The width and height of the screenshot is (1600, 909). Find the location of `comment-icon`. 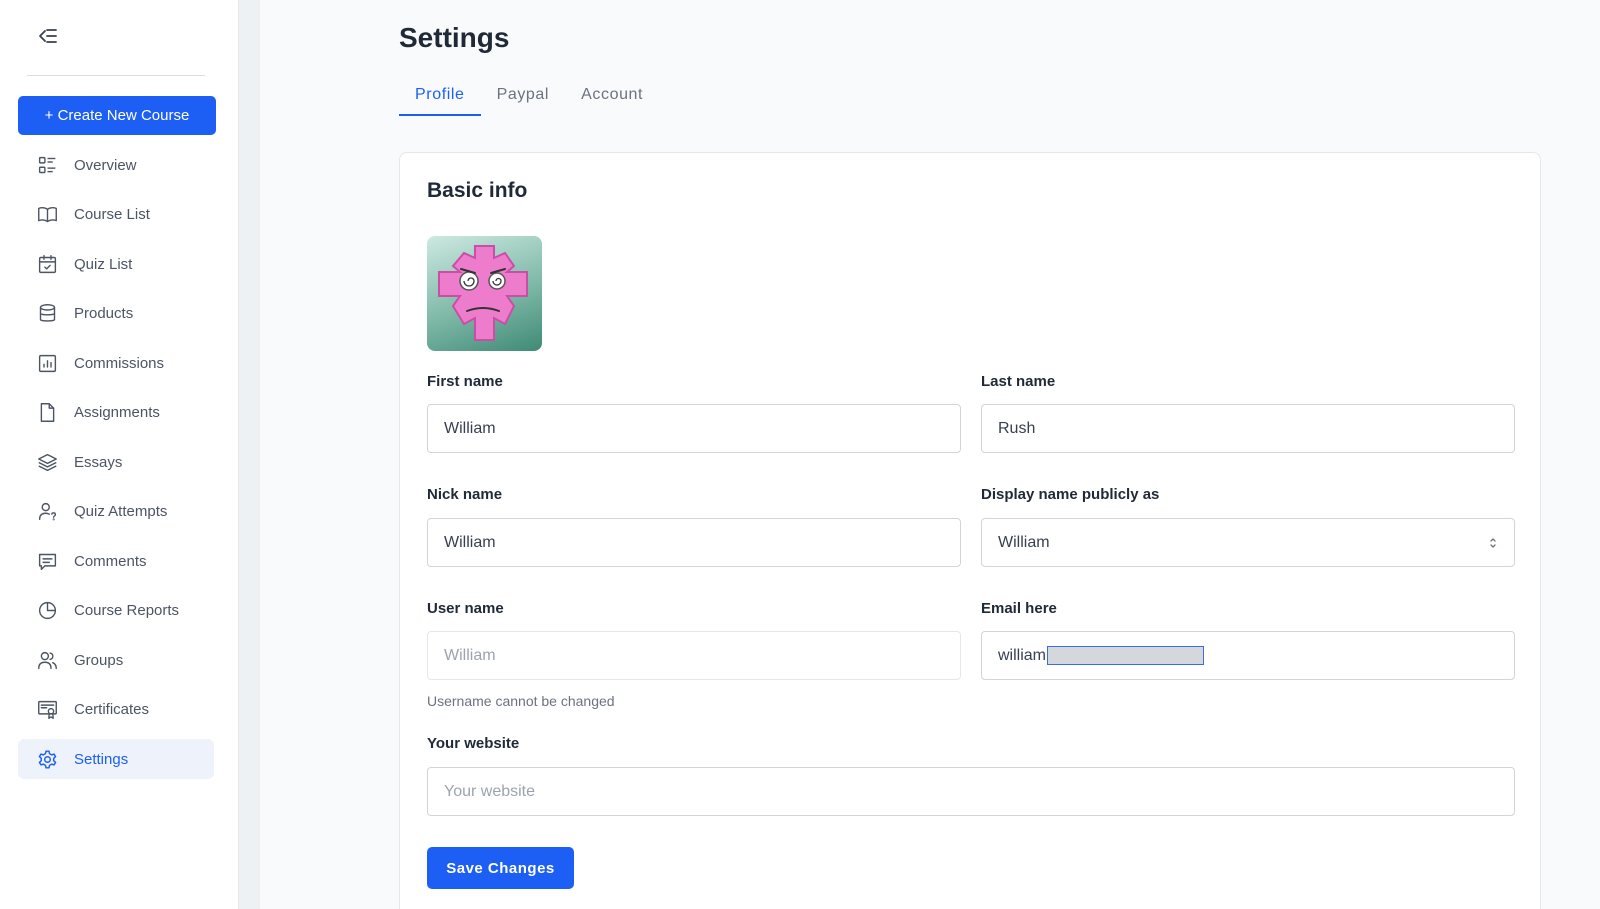

comment-icon is located at coordinates (47, 561).